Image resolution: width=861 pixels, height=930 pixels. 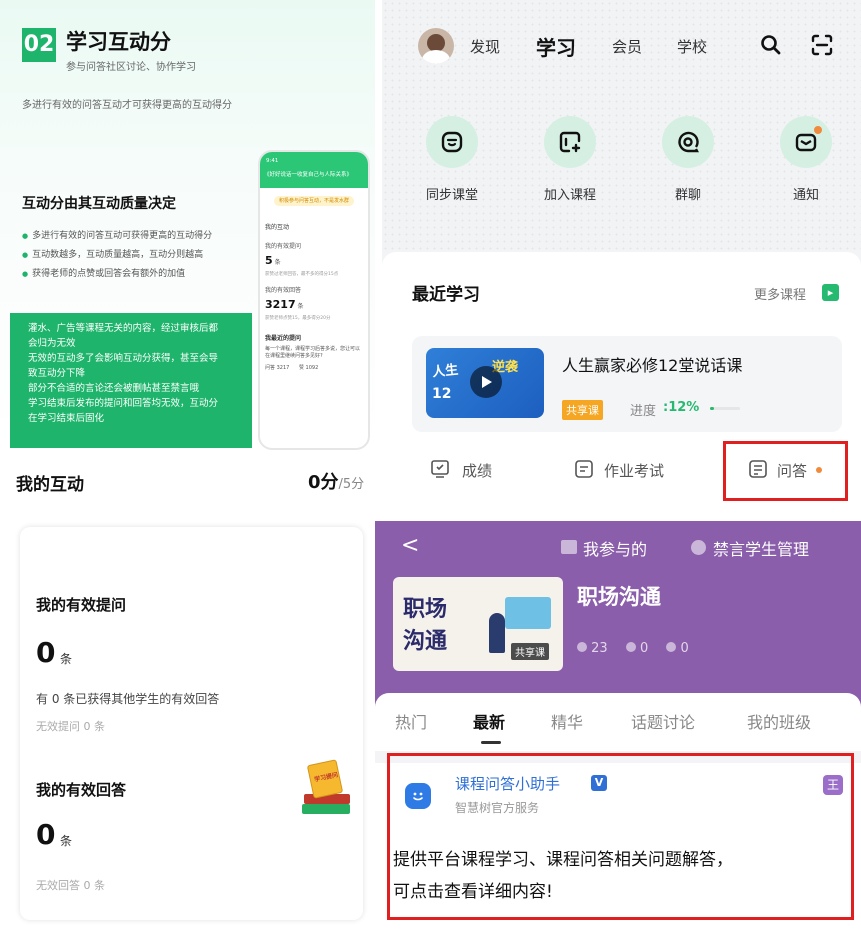 What do you see at coordinates (300, 306) in the screenshot?
I see `phone-a-unit: 条` at bounding box center [300, 306].